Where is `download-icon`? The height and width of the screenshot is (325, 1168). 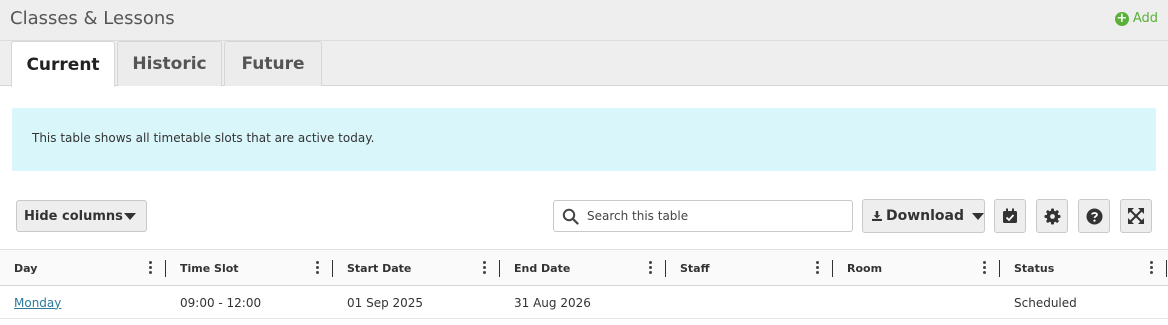 download-icon is located at coordinates (877, 216).